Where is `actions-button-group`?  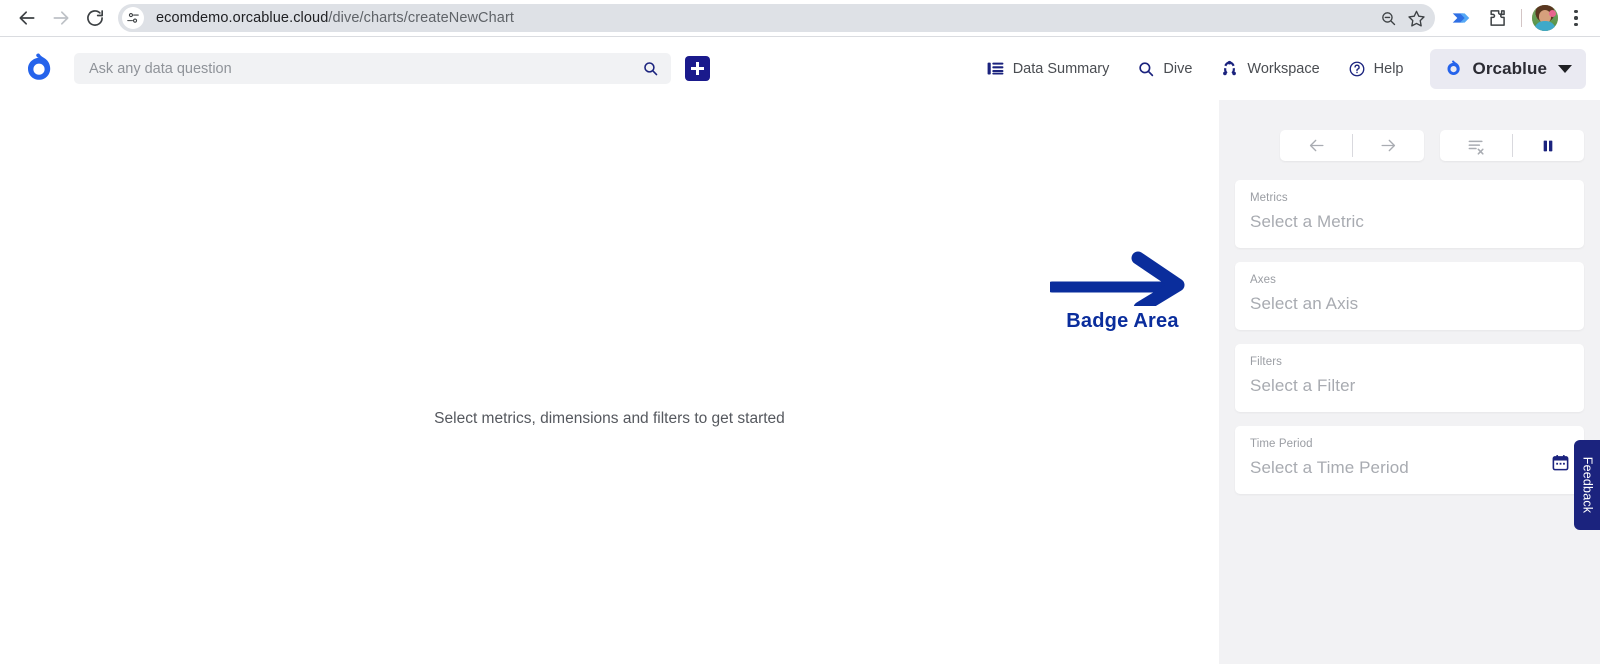 actions-button-group is located at coordinates (1512, 145).